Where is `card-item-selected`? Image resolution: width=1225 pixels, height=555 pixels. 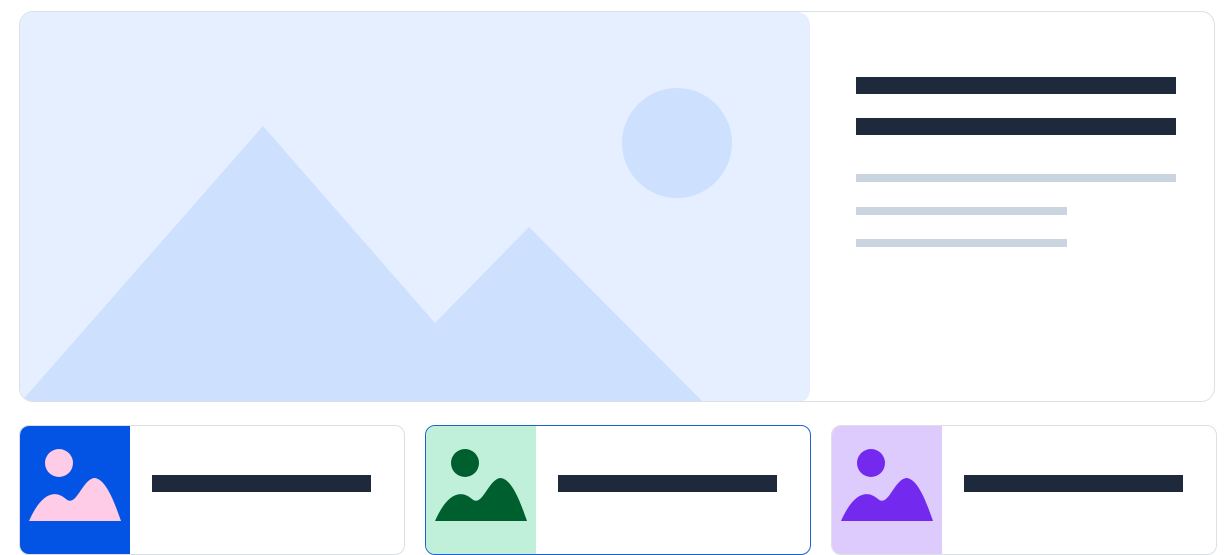 card-item-selected is located at coordinates (618, 490).